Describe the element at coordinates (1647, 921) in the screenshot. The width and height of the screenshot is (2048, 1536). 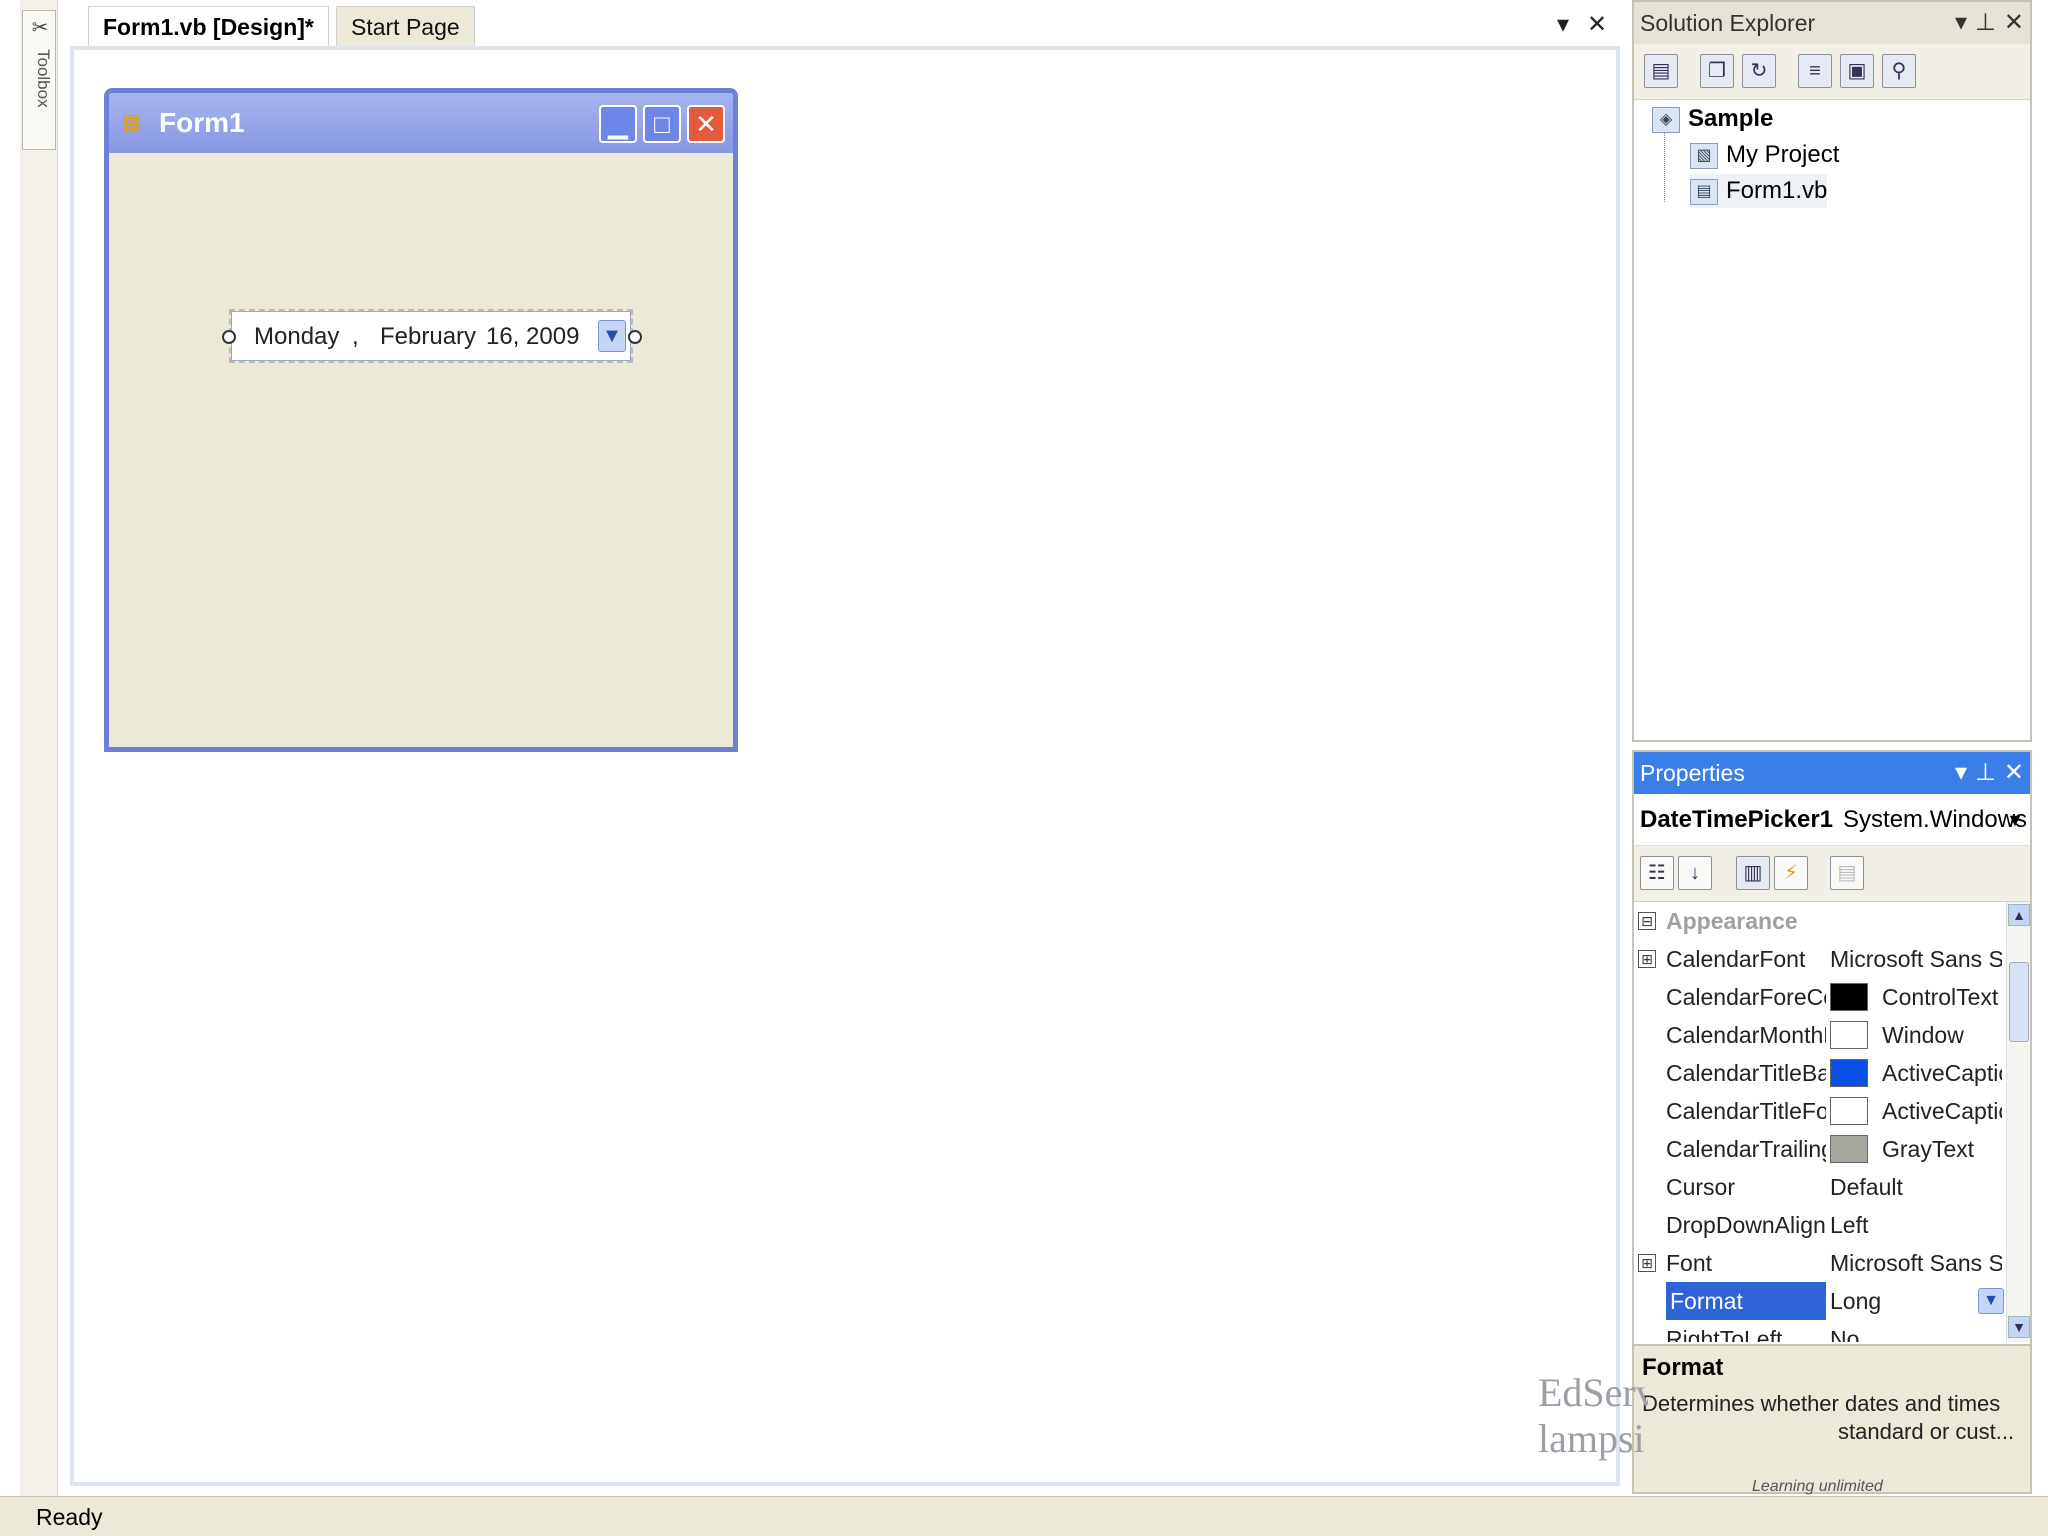
I see `collapse-icon: ⊟` at that location.